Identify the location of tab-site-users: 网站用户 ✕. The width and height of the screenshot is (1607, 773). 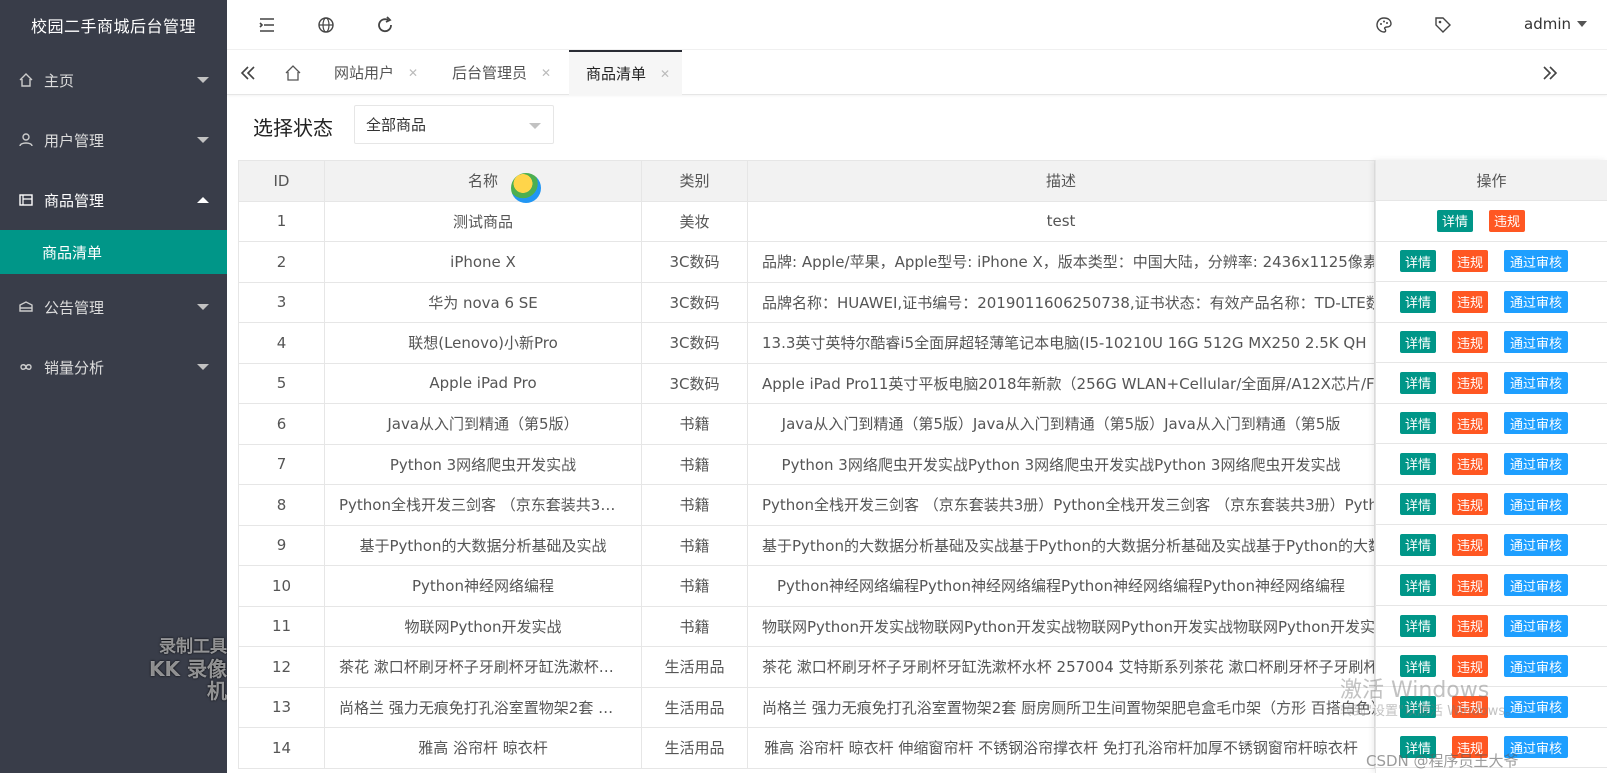
(376, 72).